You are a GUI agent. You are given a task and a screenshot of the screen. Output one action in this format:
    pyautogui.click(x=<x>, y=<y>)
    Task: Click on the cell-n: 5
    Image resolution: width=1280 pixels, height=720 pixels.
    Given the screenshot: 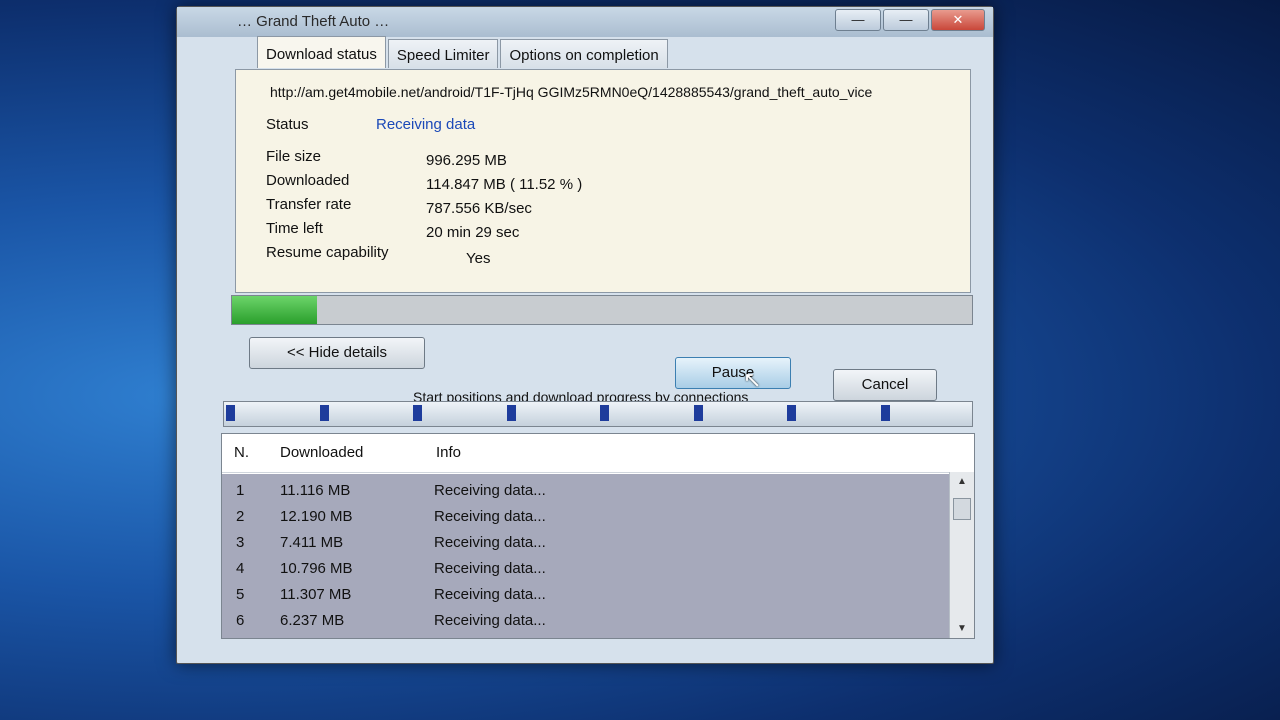 What is the action you would take?
    pyautogui.click(x=240, y=594)
    